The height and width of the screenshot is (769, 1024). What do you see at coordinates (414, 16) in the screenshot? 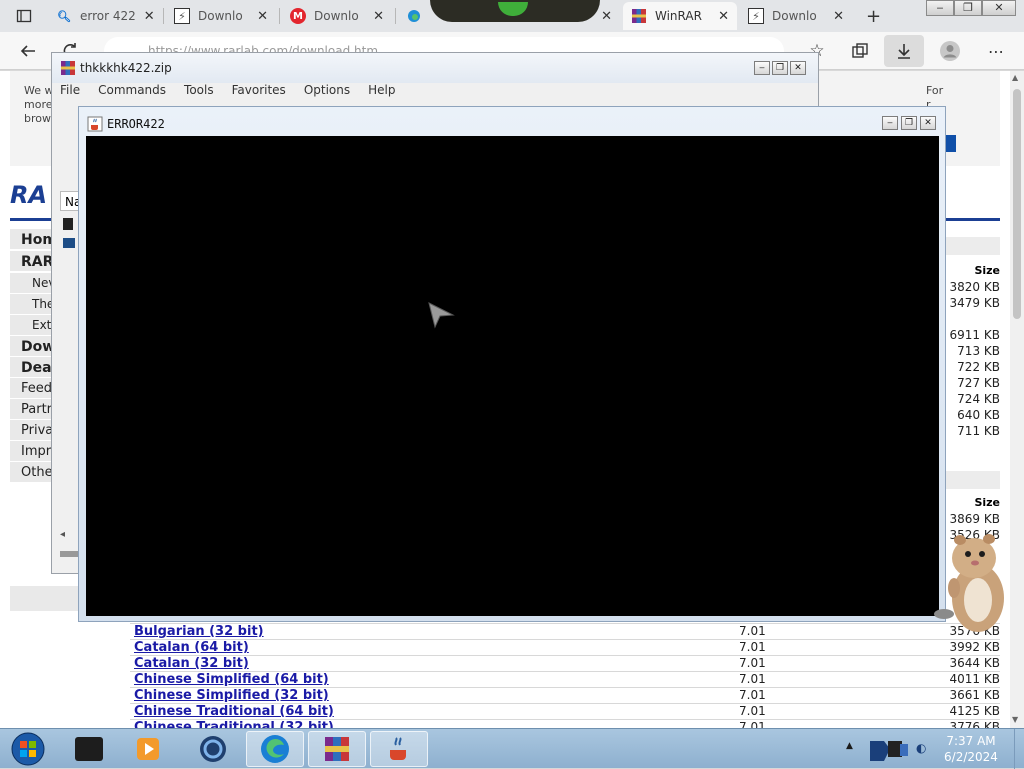
I see `edge-icon` at bounding box center [414, 16].